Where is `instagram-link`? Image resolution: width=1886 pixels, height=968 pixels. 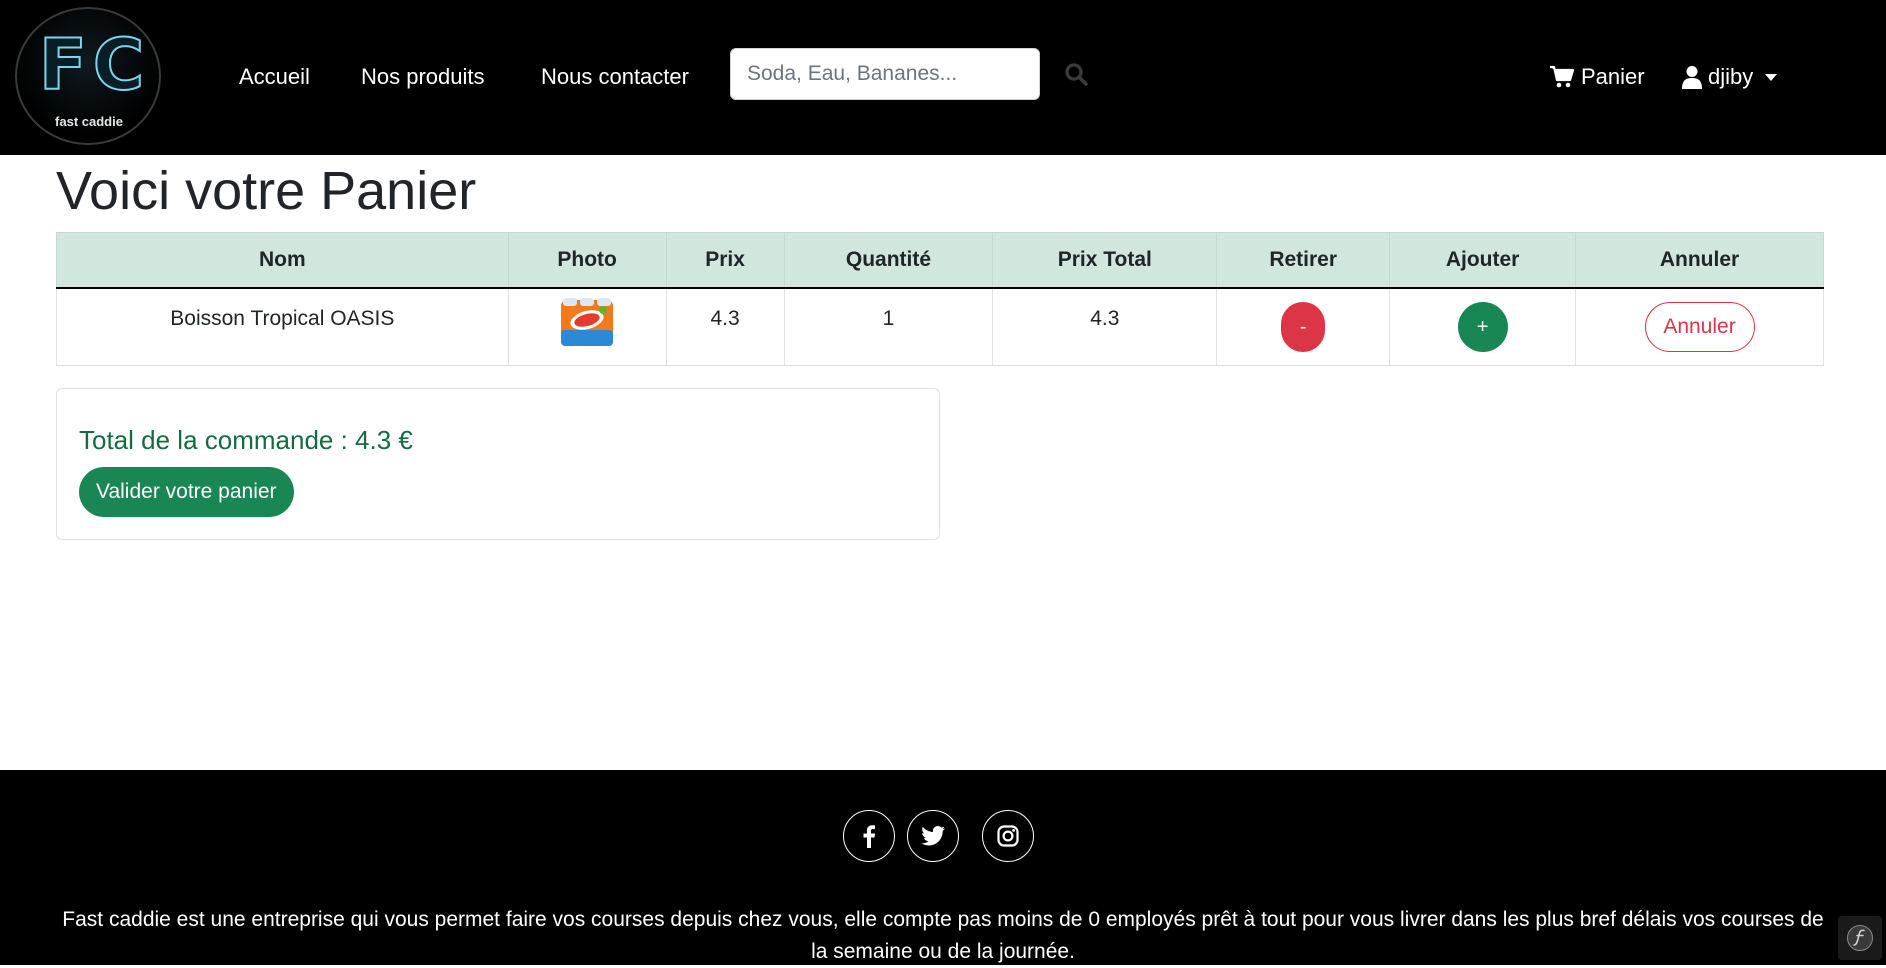 instagram-link is located at coordinates (1008, 836).